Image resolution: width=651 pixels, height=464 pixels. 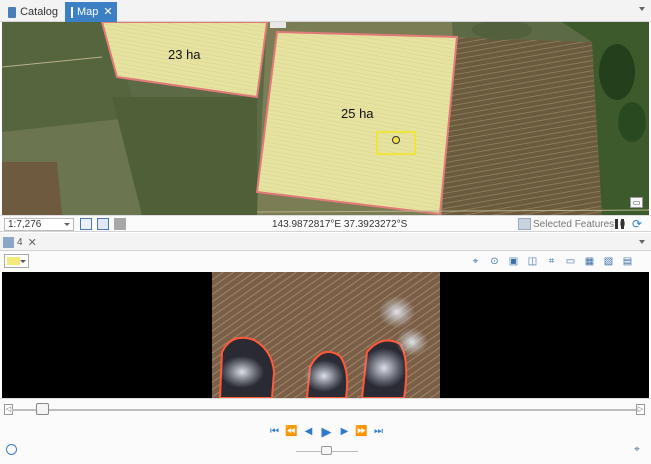 What do you see at coordinates (103, 224) in the screenshot?
I see `grid-navigation-icon` at bounding box center [103, 224].